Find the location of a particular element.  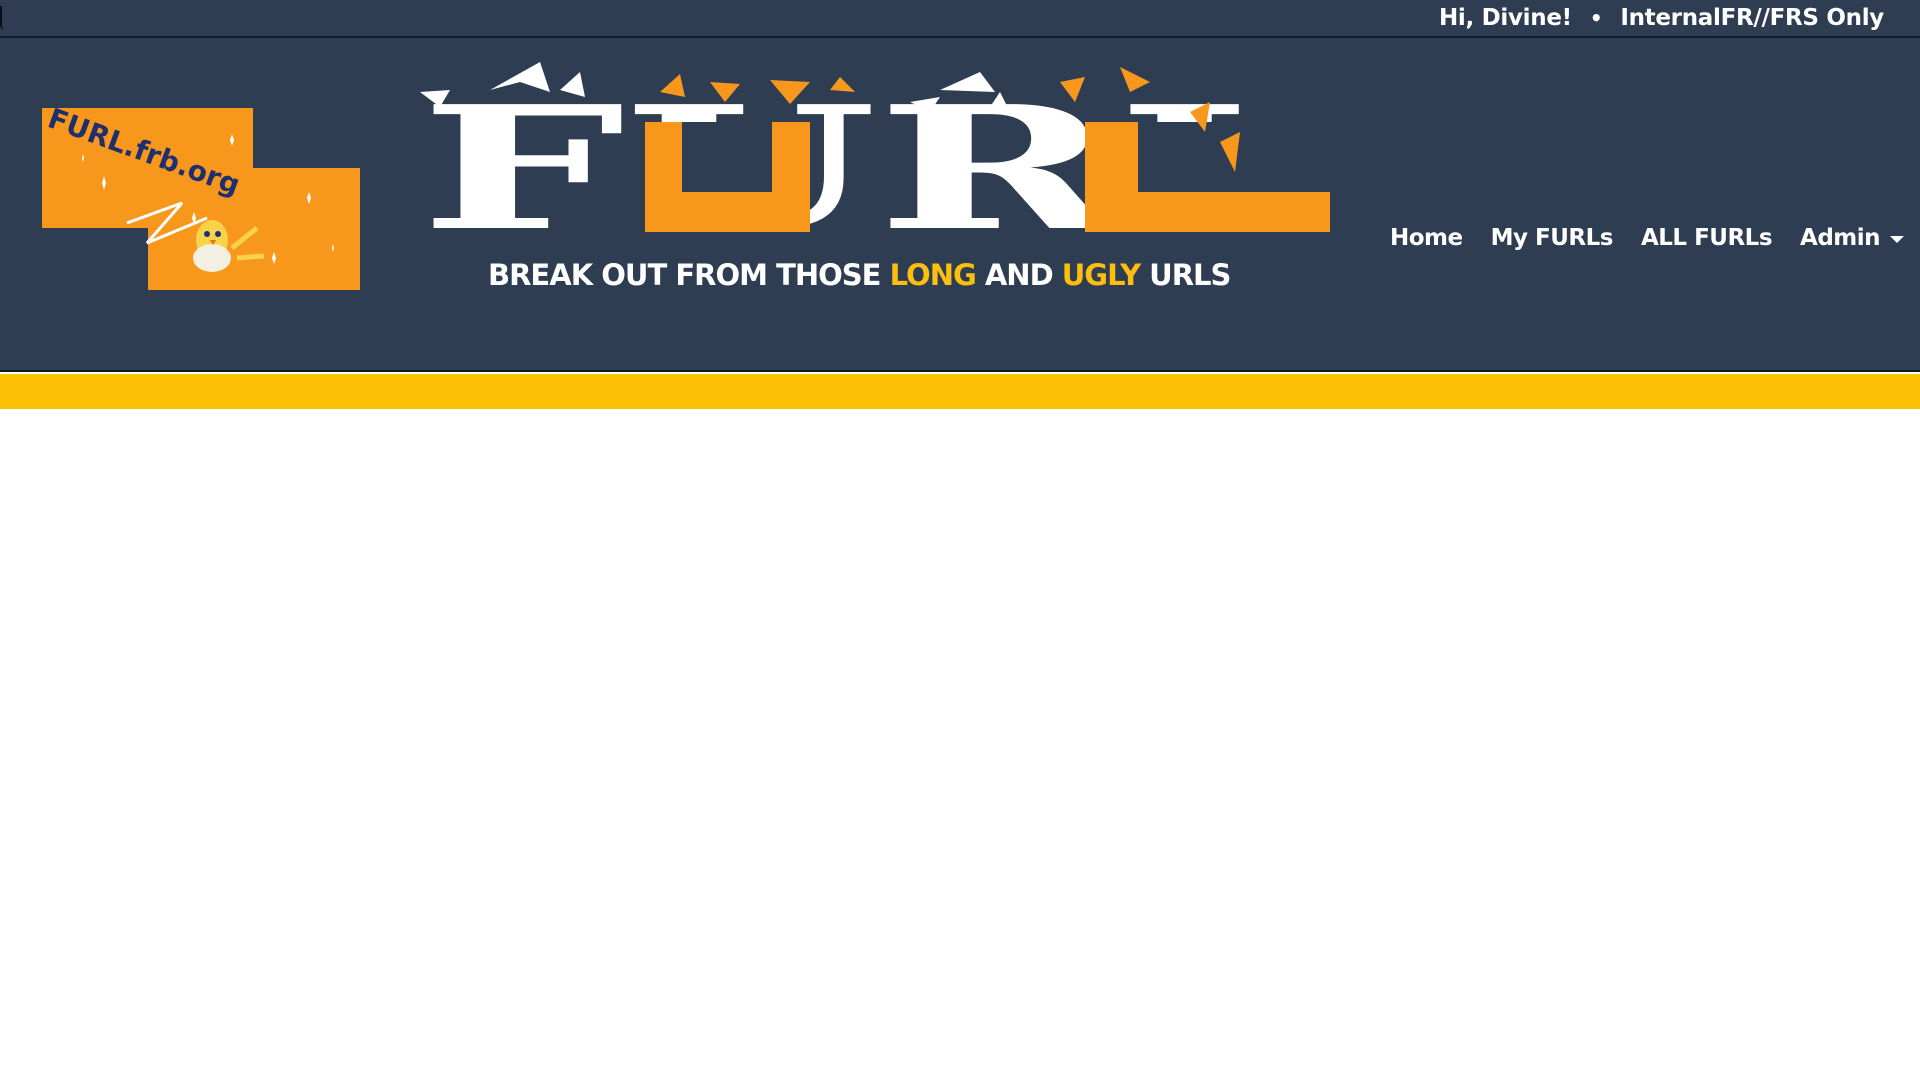

tagline-text: BREAK OUT FROM THOSE is located at coordinates (689, 275).